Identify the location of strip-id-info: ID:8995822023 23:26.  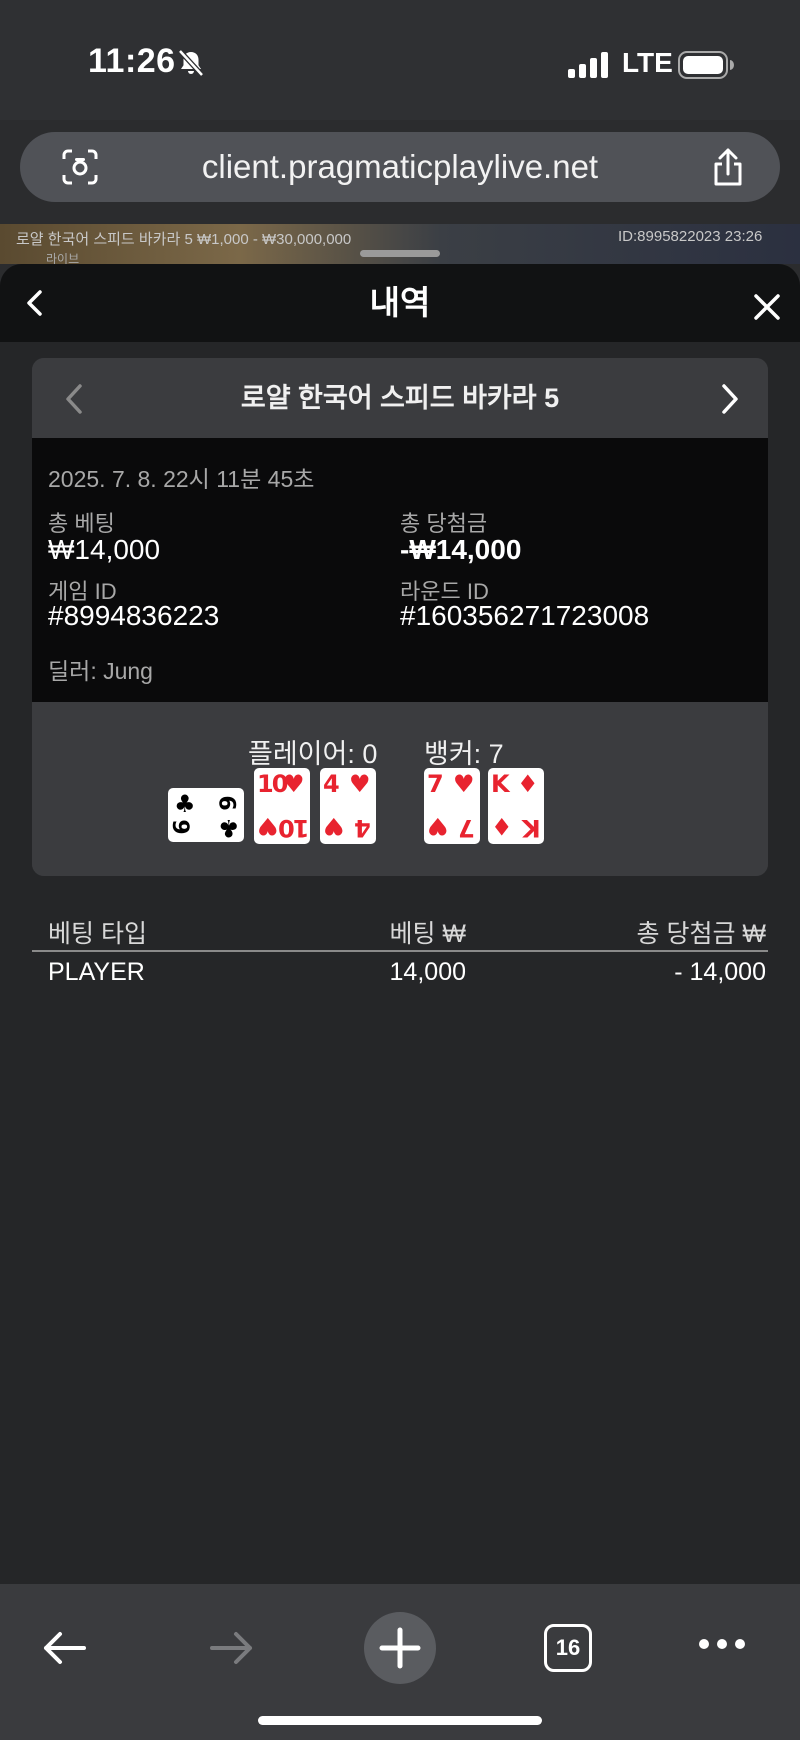
(690, 236).